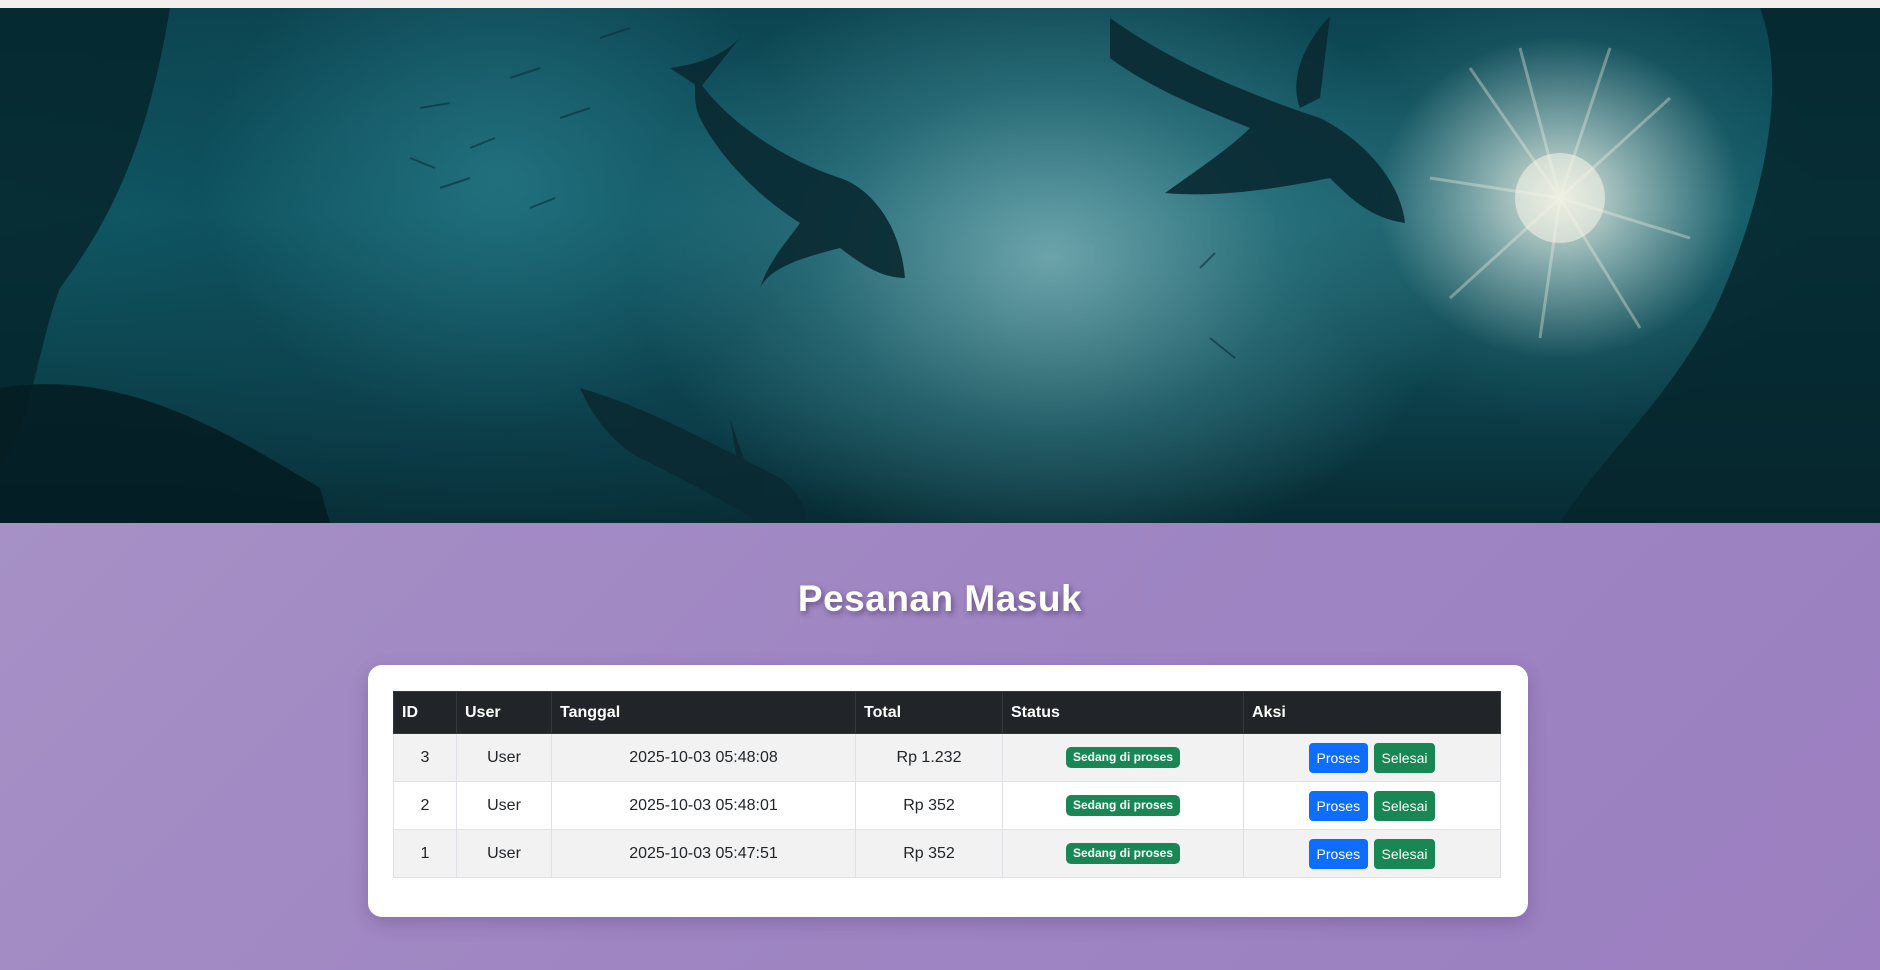  Describe the element at coordinates (703, 757) in the screenshot. I see `cell-date: 2025-10-03 05:48:08` at that location.